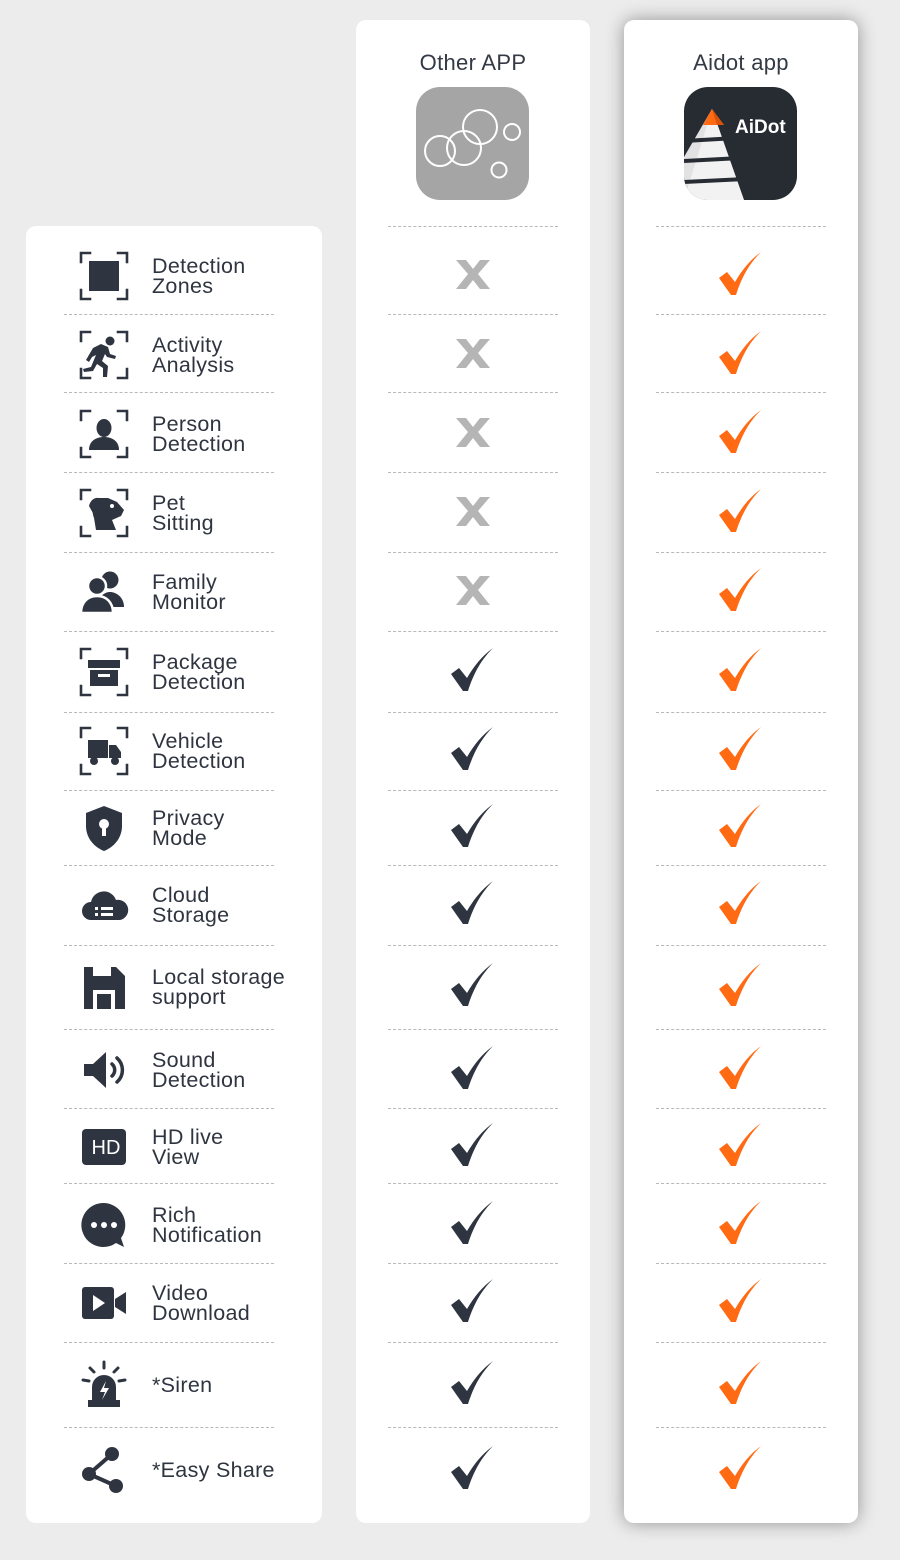 Image resolution: width=900 pixels, height=1560 pixels. I want to click on person-detection-icon, so click(104, 434).